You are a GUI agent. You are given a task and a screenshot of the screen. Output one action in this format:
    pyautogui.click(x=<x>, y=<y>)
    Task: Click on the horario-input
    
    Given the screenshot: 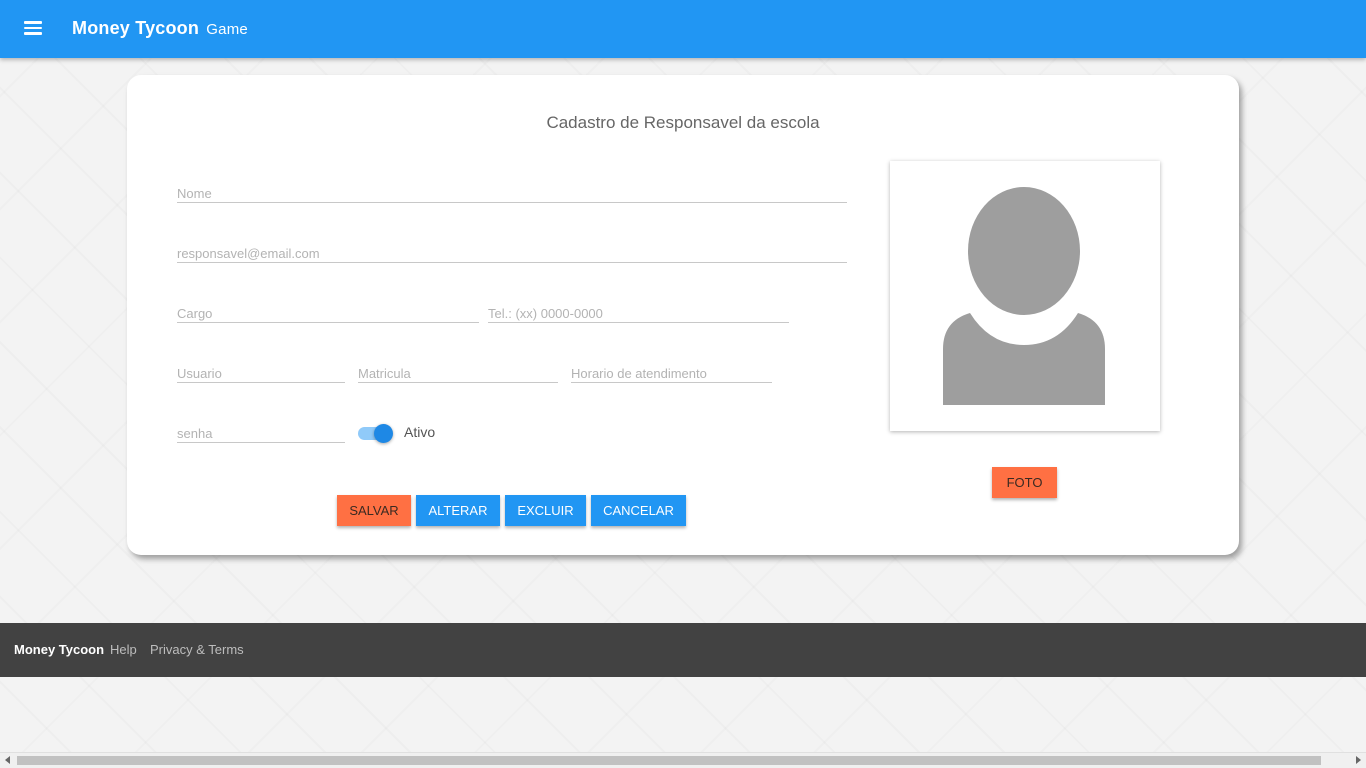 What is the action you would take?
    pyautogui.click(x=671, y=373)
    